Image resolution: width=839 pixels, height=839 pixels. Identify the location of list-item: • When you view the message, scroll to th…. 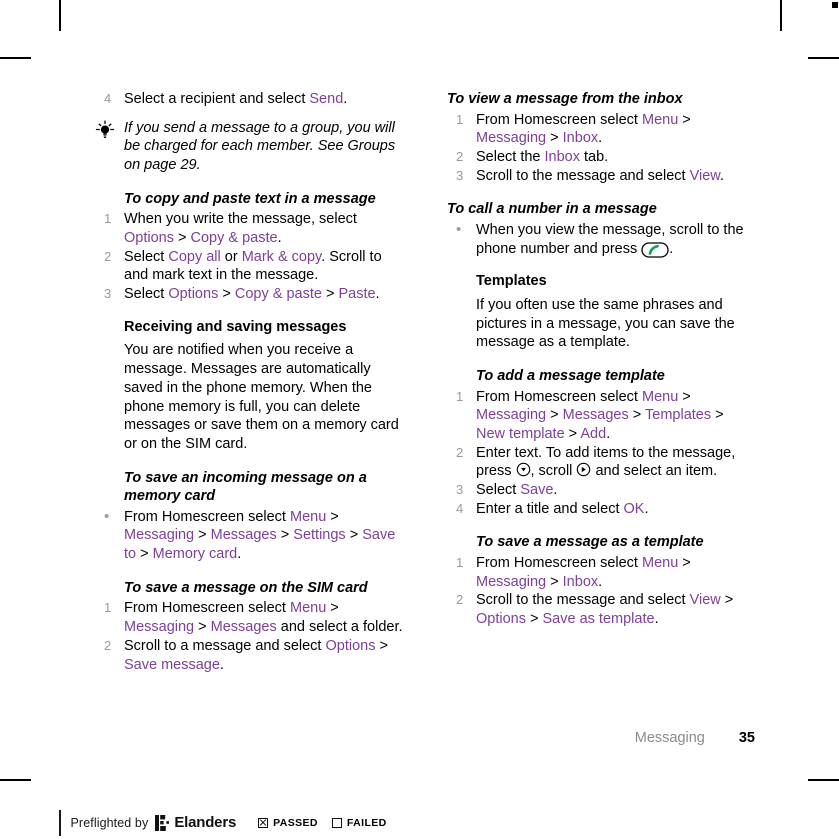
(601, 239).